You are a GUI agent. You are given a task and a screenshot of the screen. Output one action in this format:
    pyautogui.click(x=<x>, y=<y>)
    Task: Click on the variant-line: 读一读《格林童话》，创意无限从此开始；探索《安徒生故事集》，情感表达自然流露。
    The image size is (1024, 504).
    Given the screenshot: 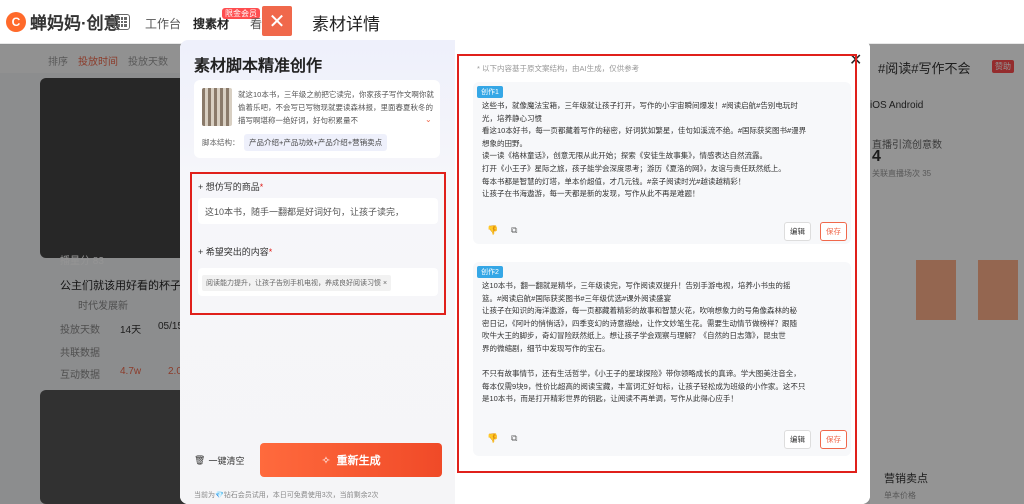 What is the action you would take?
    pyautogui.click(x=624, y=156)
    